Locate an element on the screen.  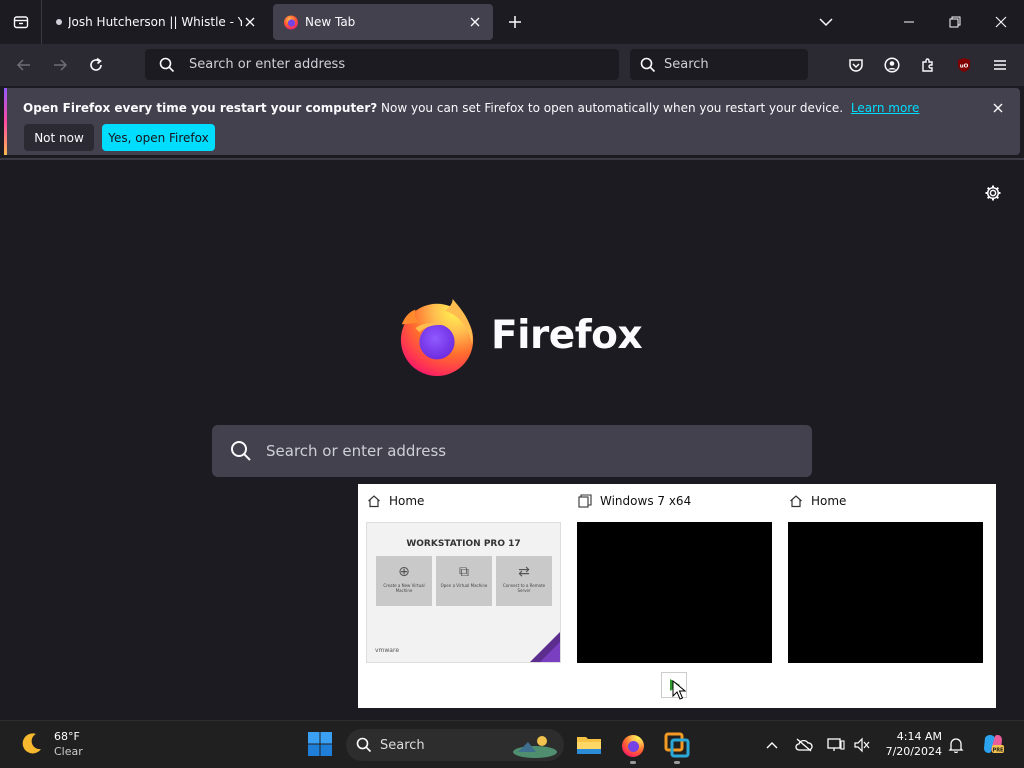
back-button is located at coordinates (24, 65).